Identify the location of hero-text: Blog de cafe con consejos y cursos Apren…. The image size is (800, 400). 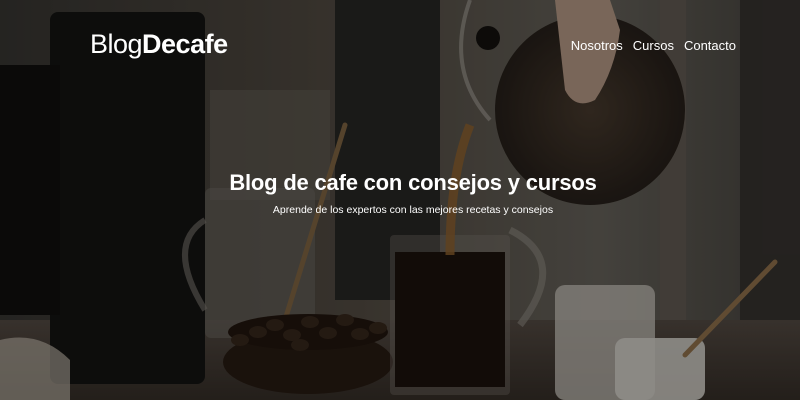
(400, 198).